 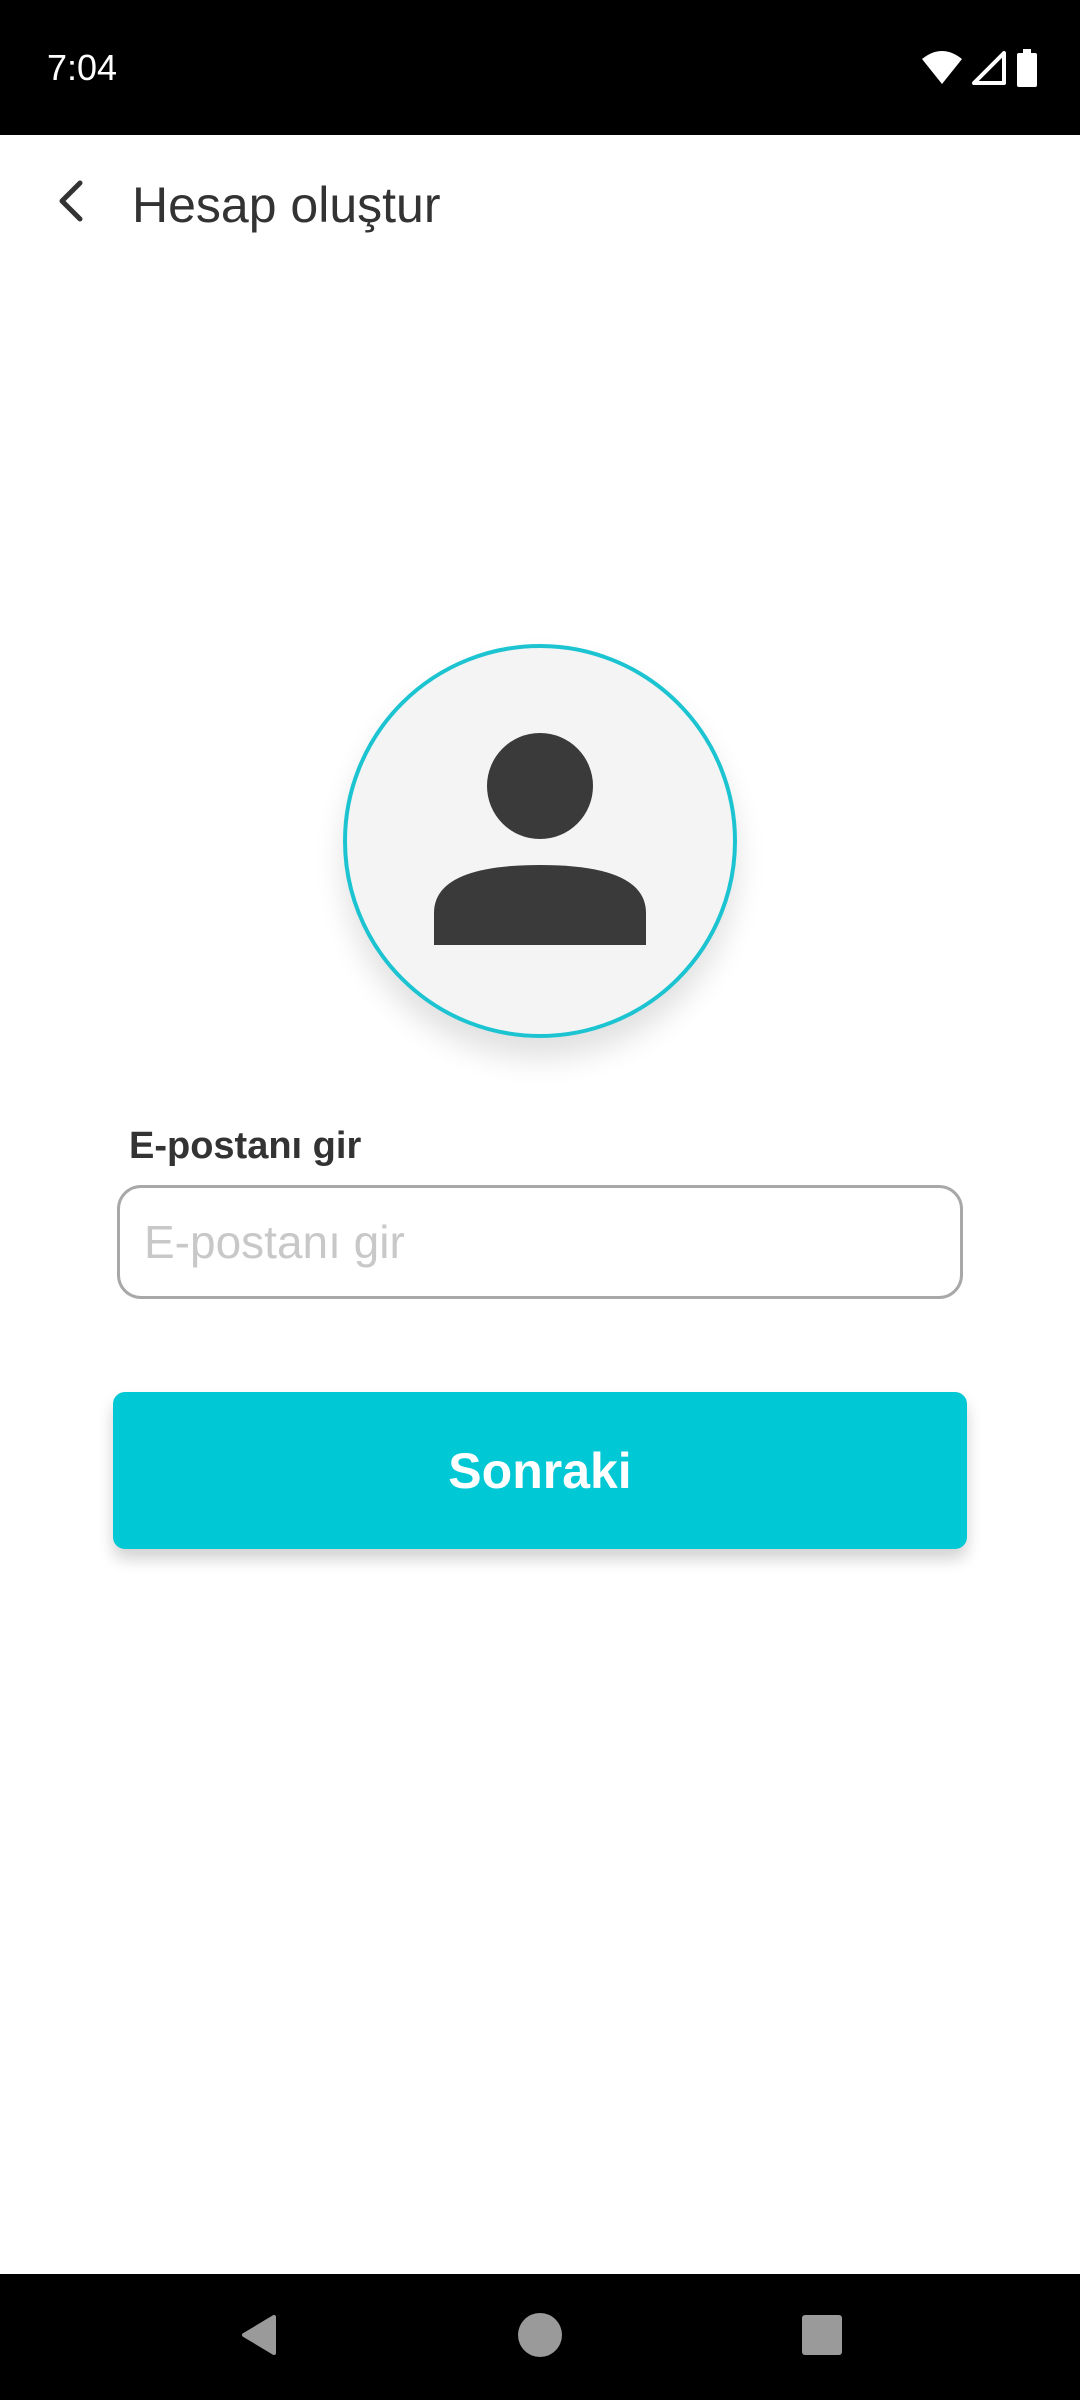 I want to click on cellular-signal-icon, so click(x=989, y=68).